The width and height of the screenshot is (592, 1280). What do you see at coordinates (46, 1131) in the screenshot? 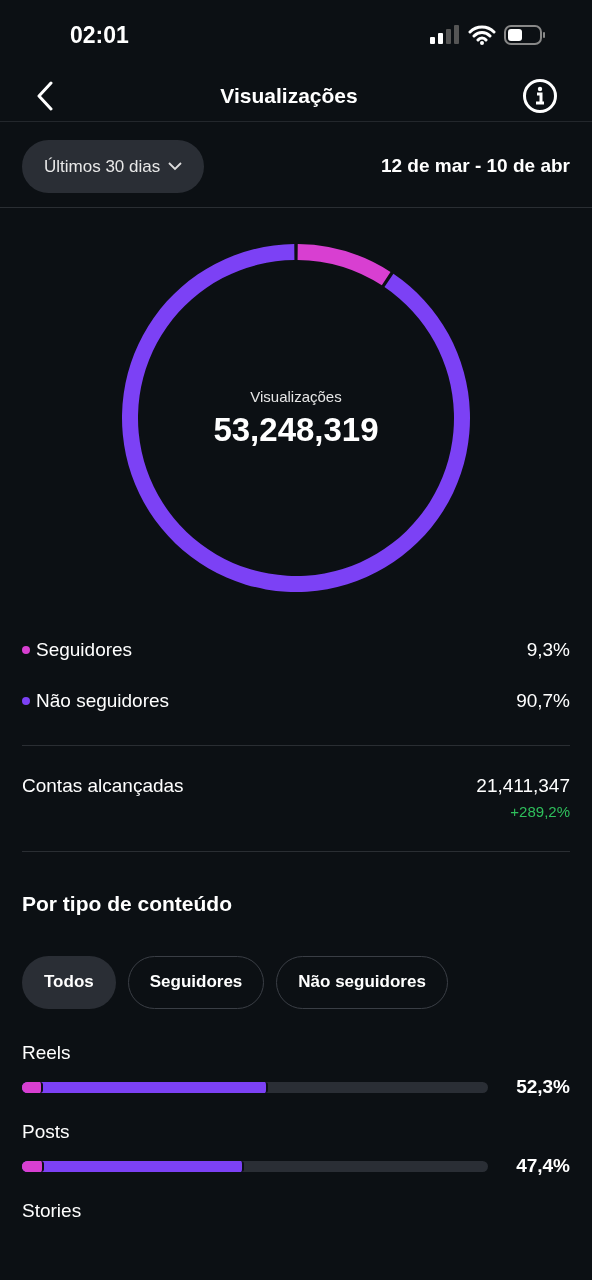
I see `content-type-label: Posts` at bounding box center [46, 1131].